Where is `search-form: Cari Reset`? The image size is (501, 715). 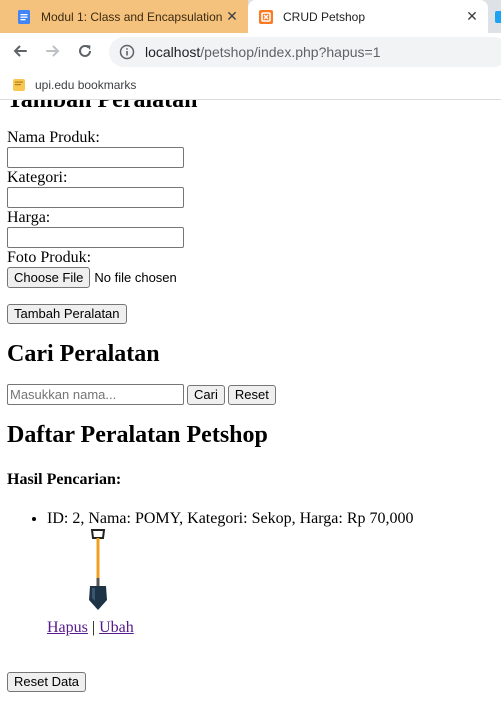 search-form: Cari Reset is located at coordinates (247, 394).